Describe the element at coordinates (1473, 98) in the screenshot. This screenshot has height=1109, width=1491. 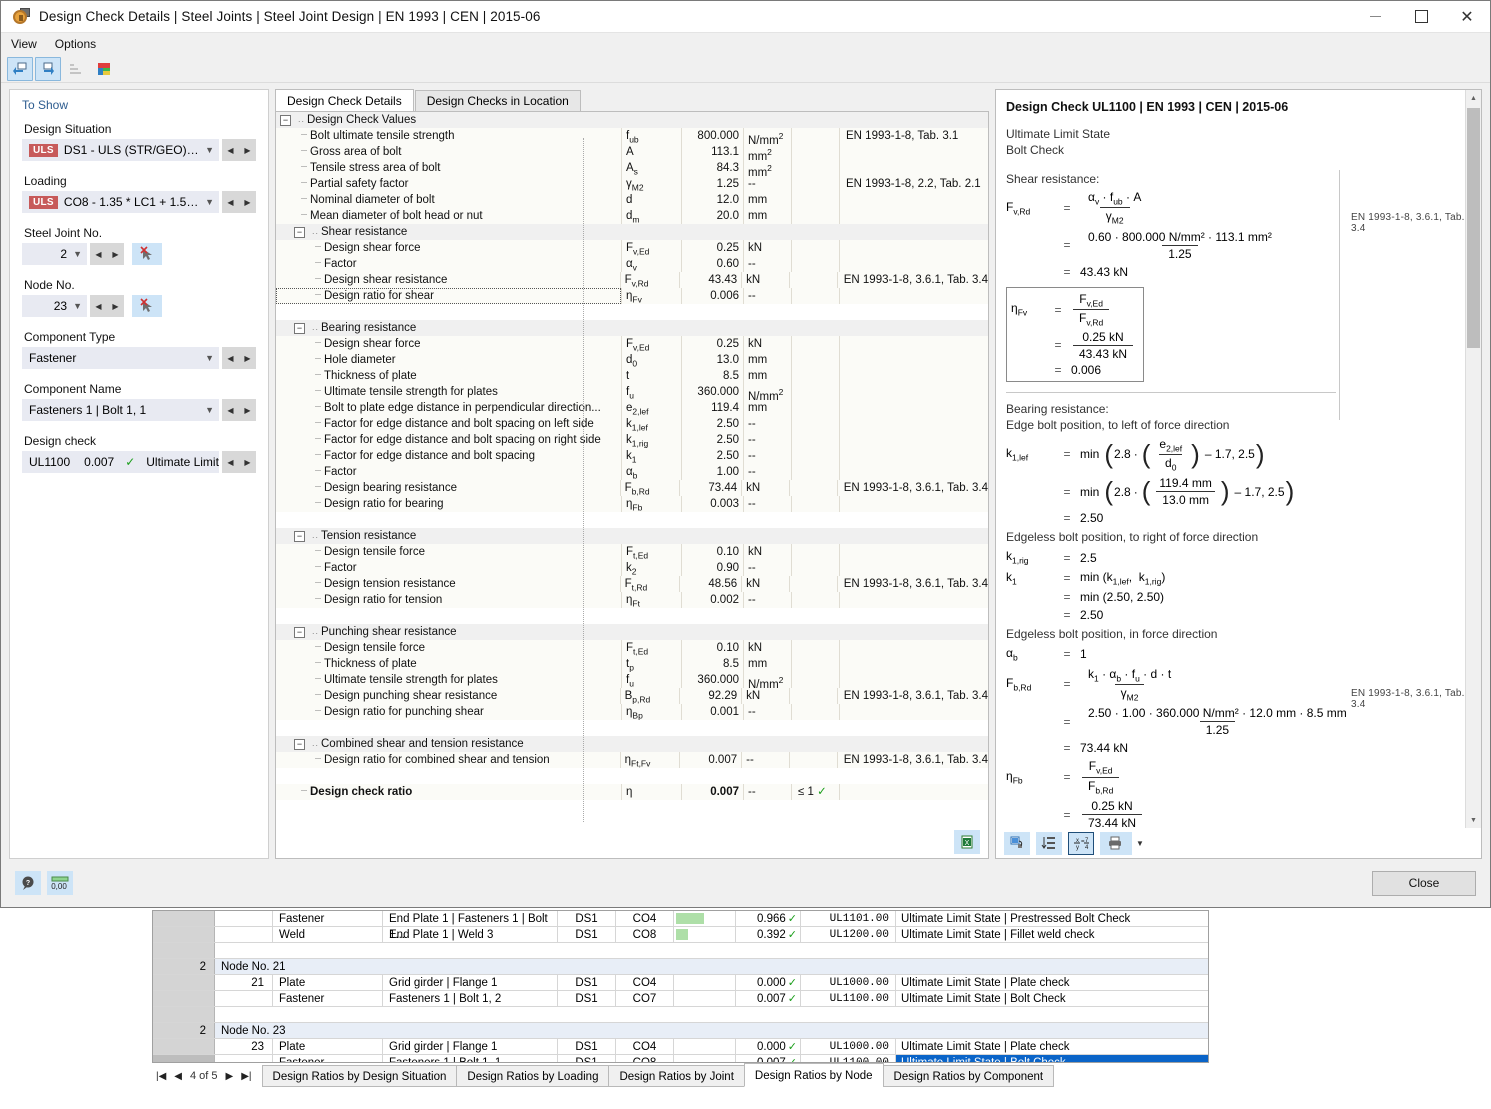
I see `scroll-up-icon: ▲` at that location.